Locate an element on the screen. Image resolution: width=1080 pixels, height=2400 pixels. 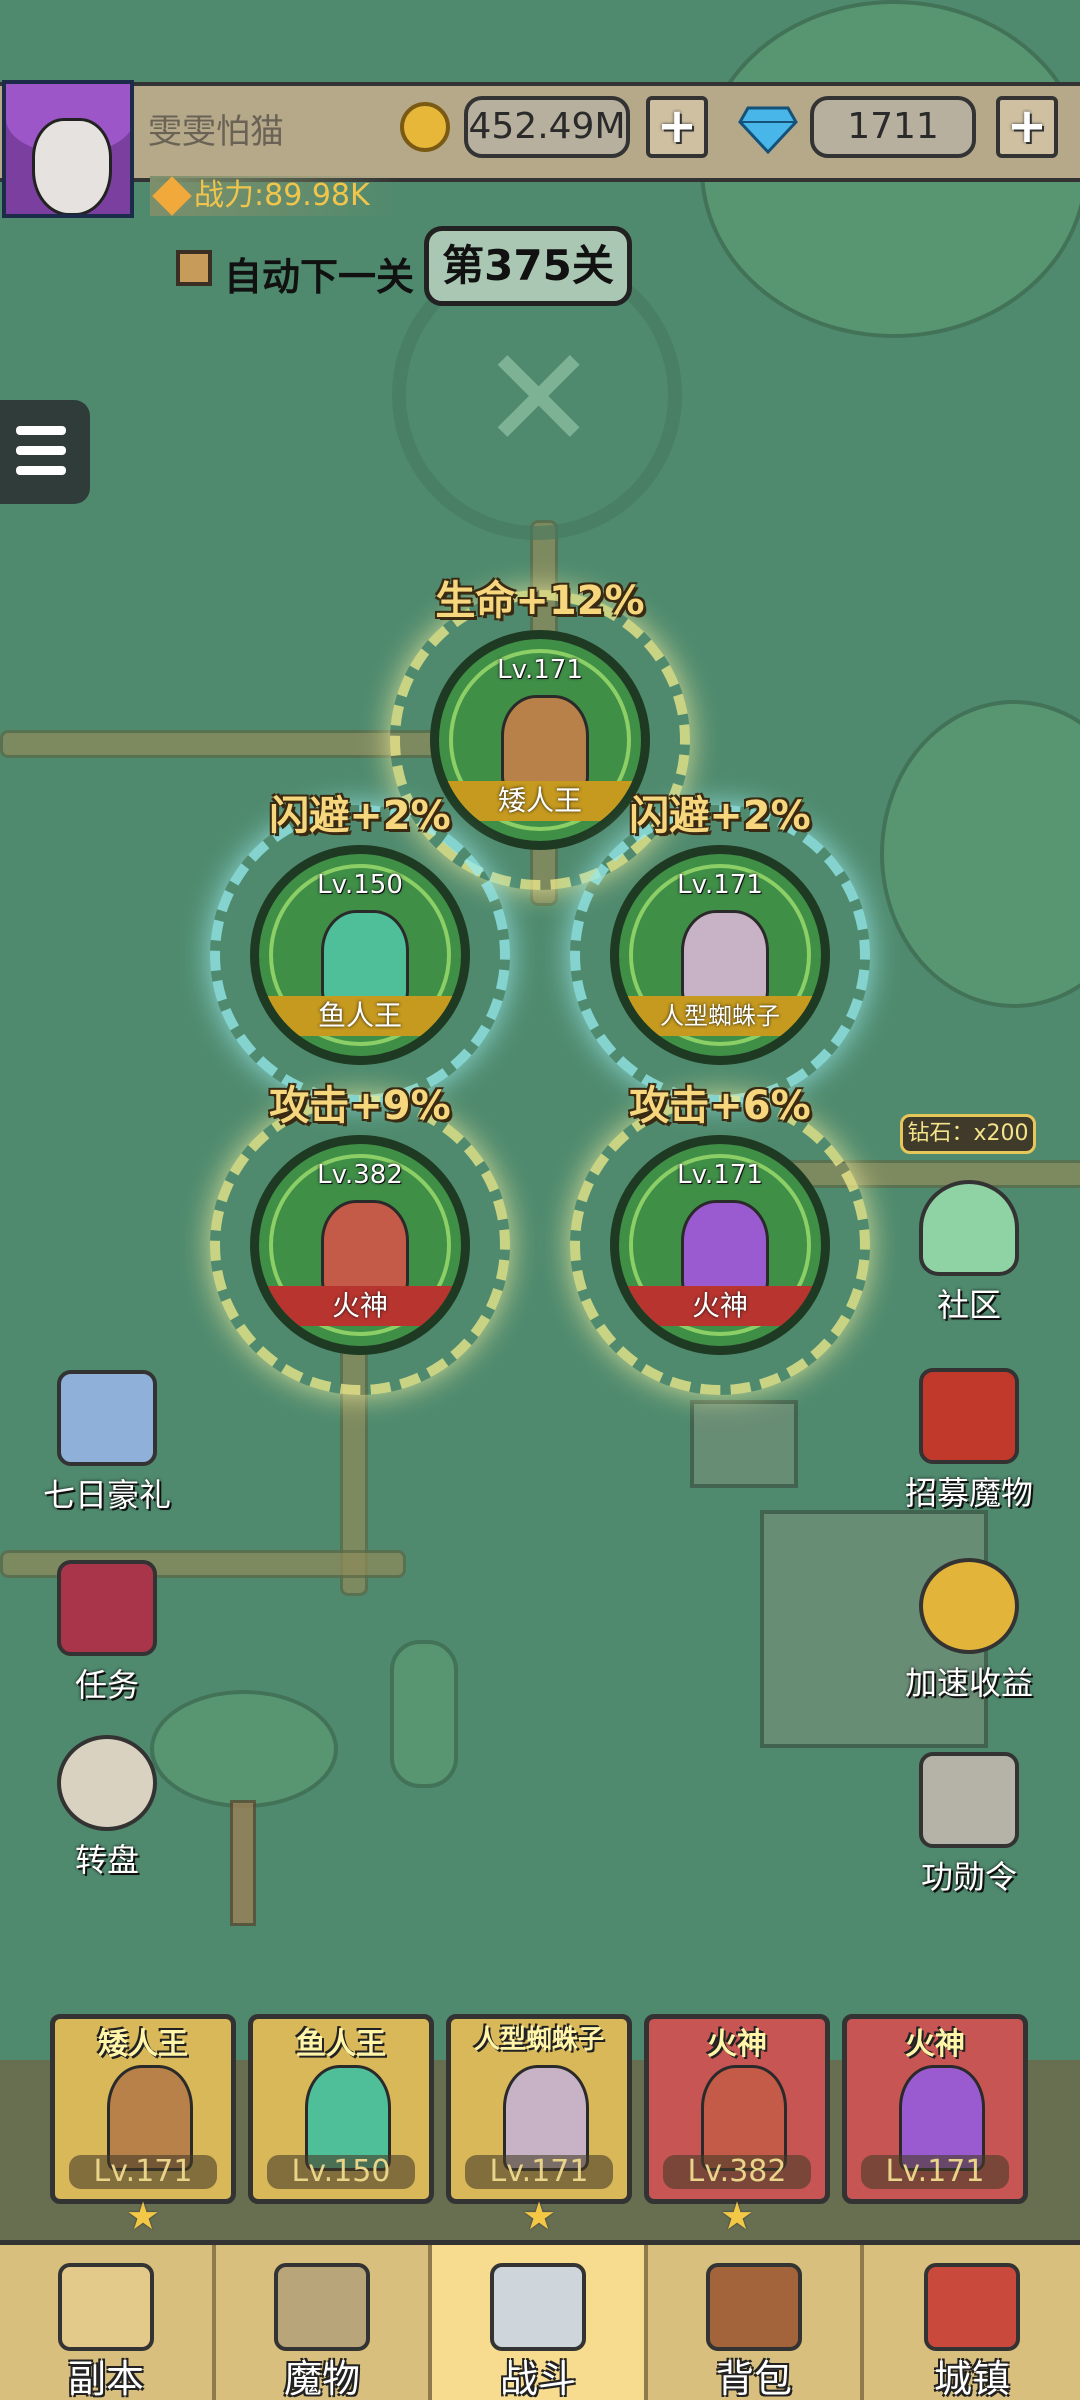
unit-disc: Lv.150 鱼人王 is located at coordinates (360, 955).